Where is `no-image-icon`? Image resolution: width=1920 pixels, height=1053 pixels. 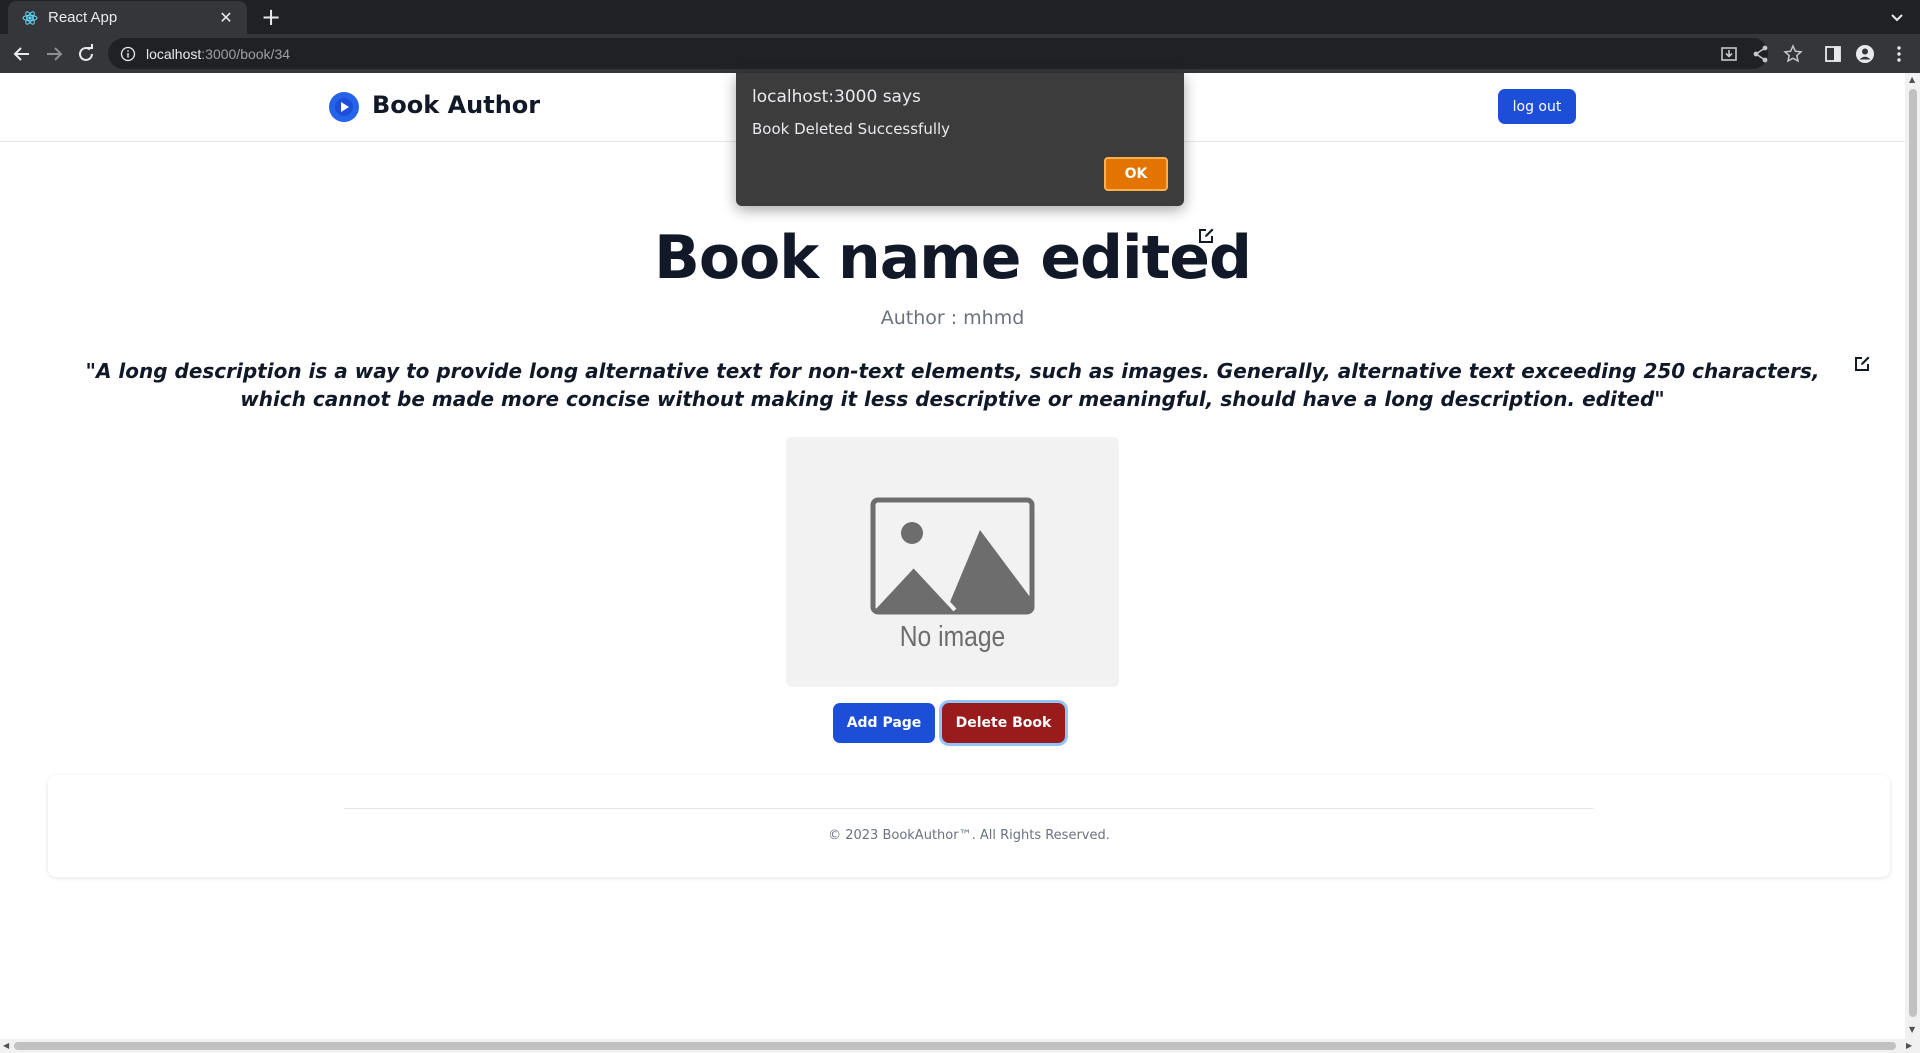
no-image-icon is located at coordinates (952, 556).